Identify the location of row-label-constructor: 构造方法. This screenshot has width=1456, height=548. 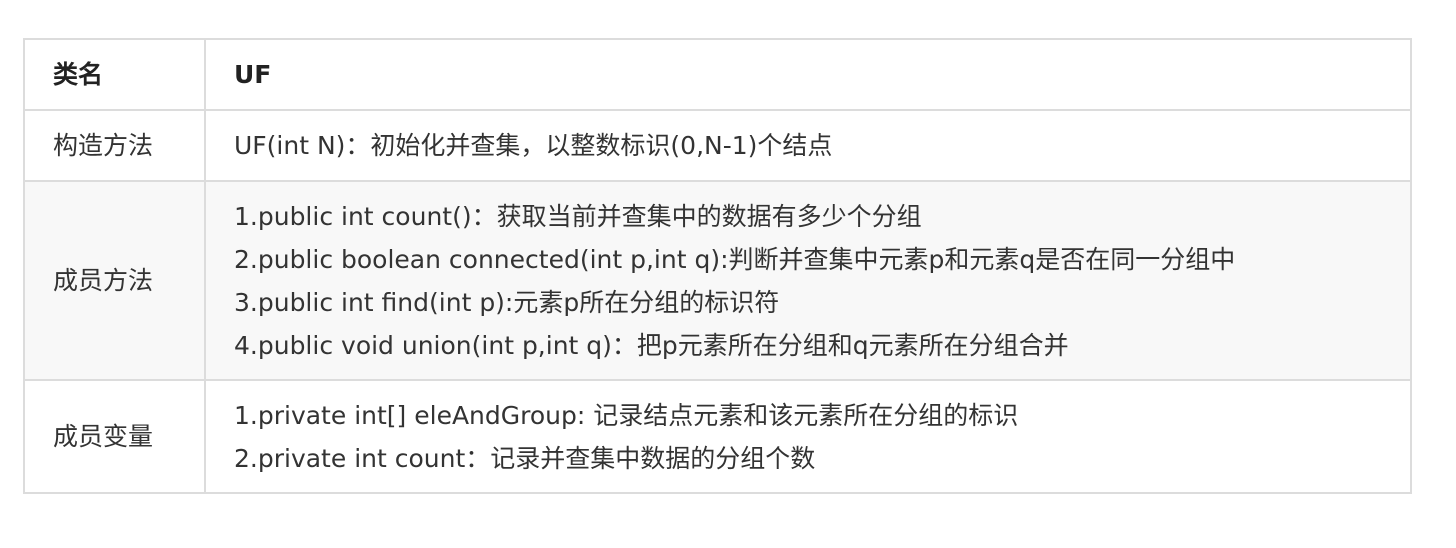
(114, 145).